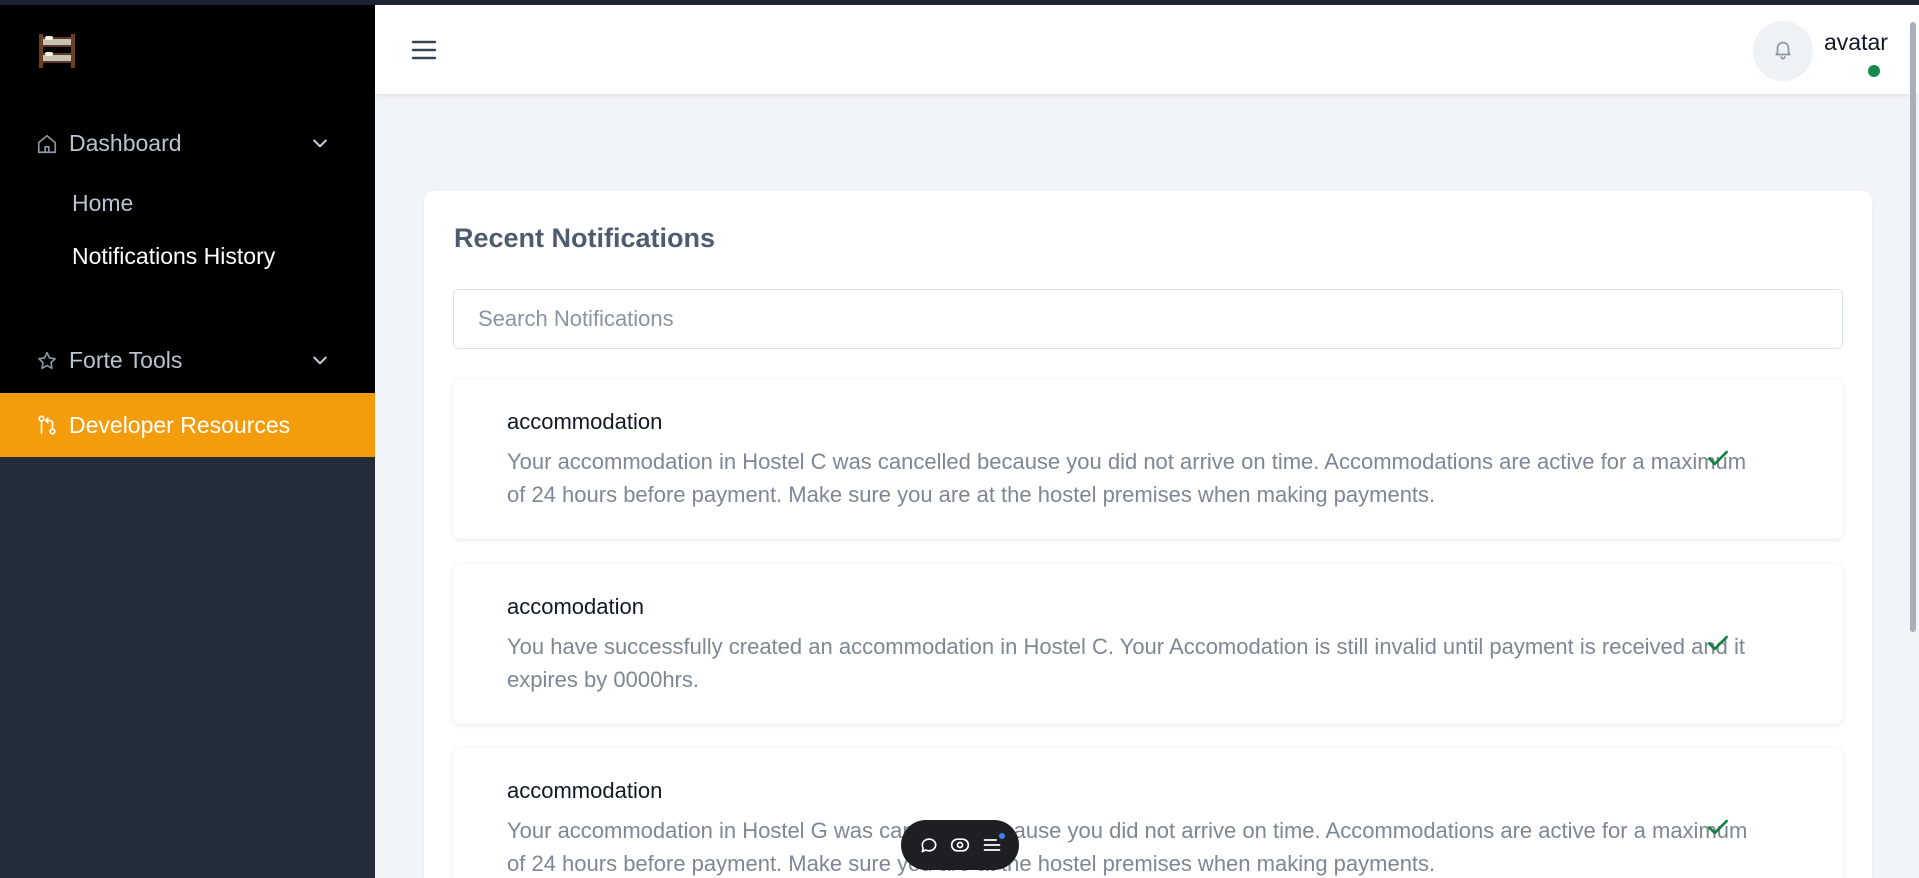  I want to click on nav-developer-resources-label: Developer Resources, so click(180, 424).